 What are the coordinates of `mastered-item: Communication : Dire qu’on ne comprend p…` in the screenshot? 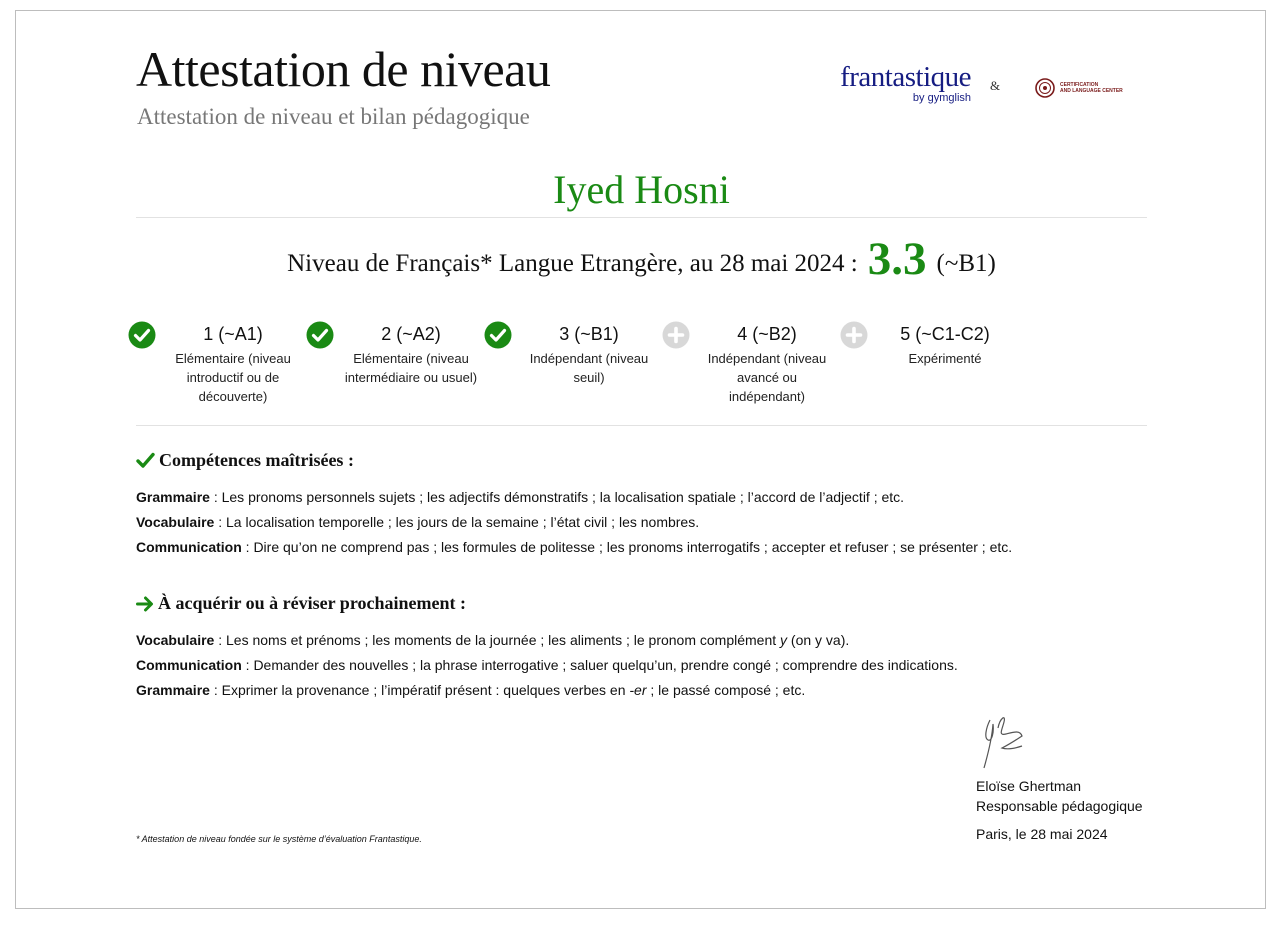 It's located at (574, 547).